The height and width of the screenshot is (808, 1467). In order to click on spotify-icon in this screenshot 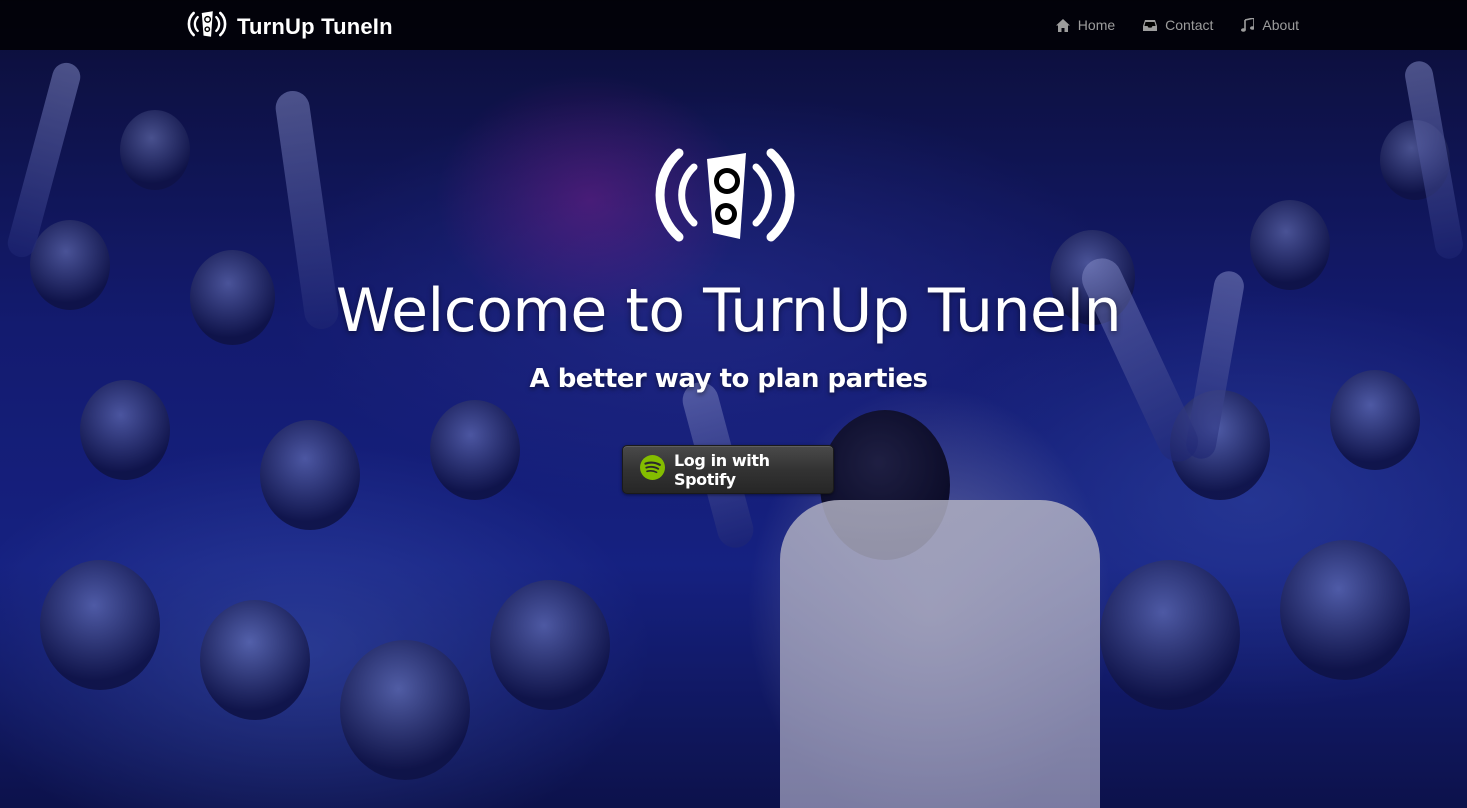, I will do `click(652, 469)`.